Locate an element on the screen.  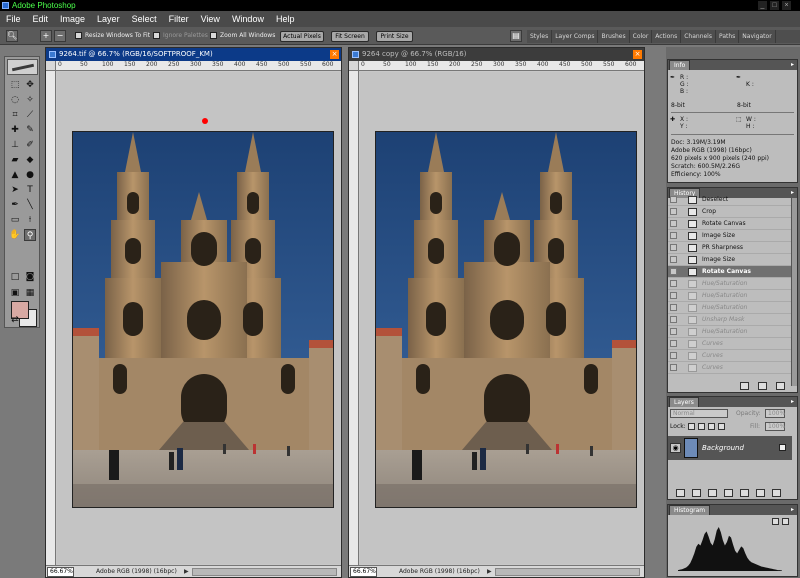
history-state-undone: Unsharp Mask is located at coordinates (730, 320).